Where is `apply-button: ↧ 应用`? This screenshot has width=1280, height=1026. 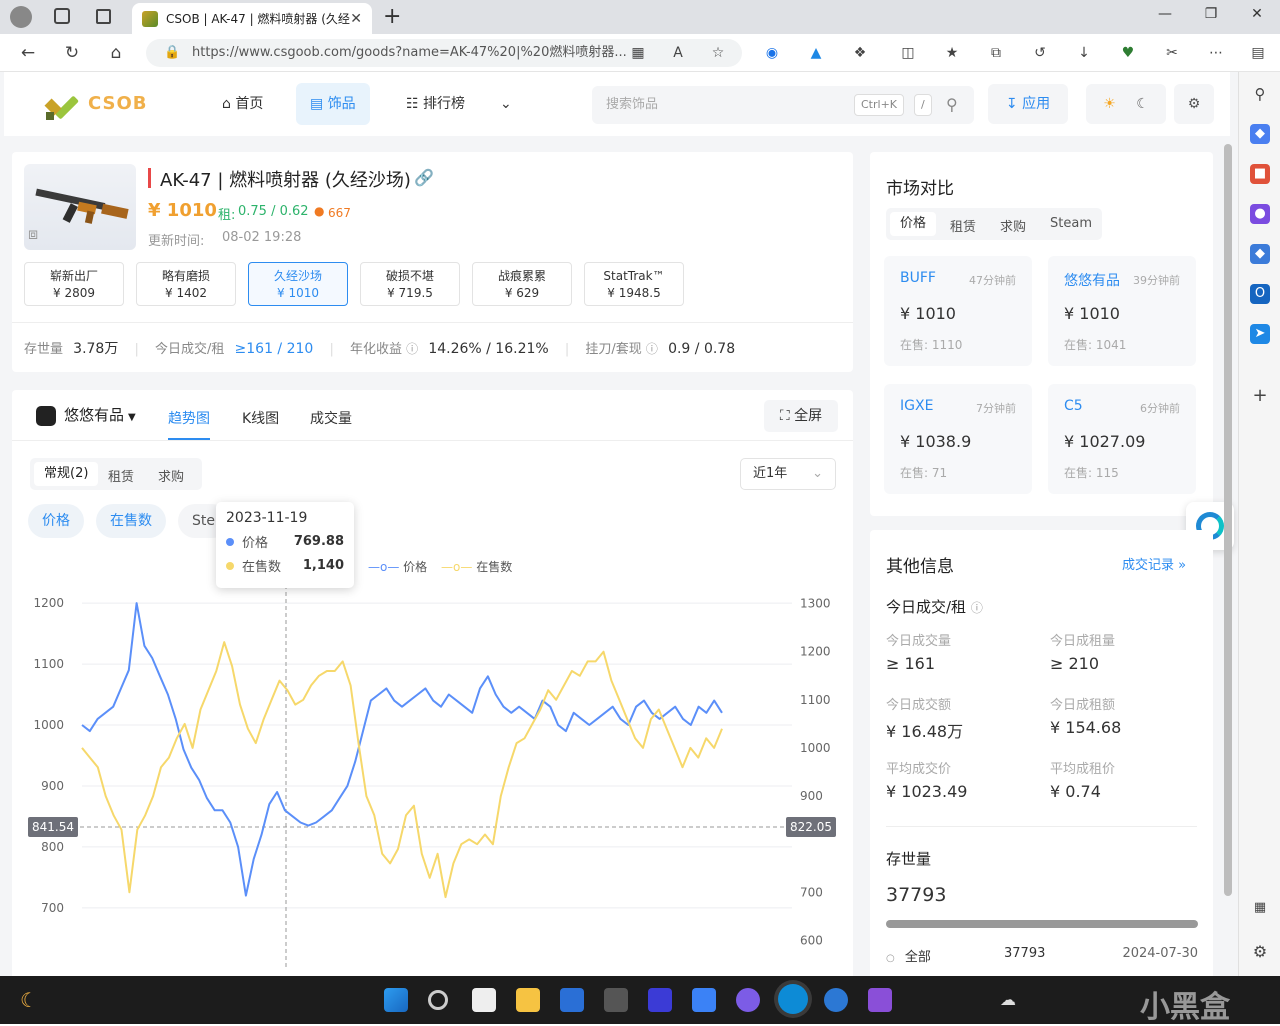
apply-button: ↧ 应用 is located at coordinates (1028, 104).